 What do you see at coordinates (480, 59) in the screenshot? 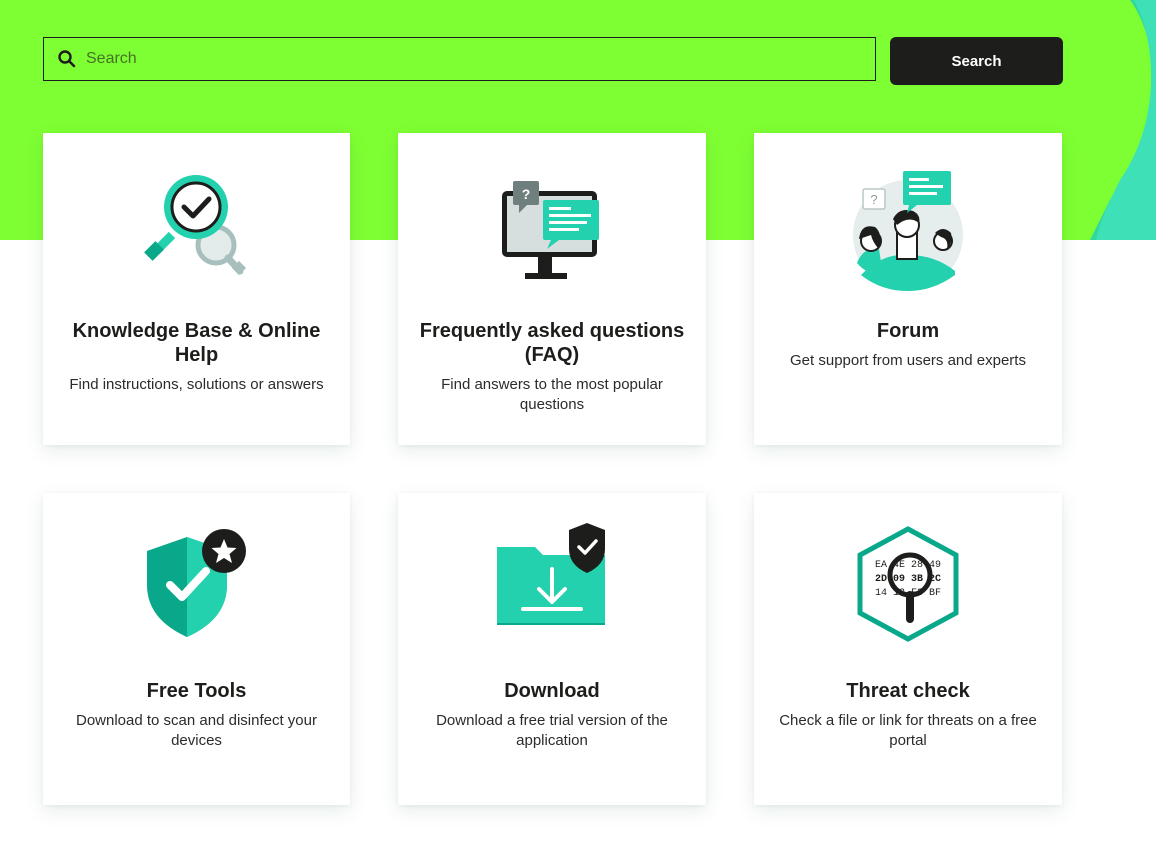
I see `search-input` at bounding box center [480, 59].